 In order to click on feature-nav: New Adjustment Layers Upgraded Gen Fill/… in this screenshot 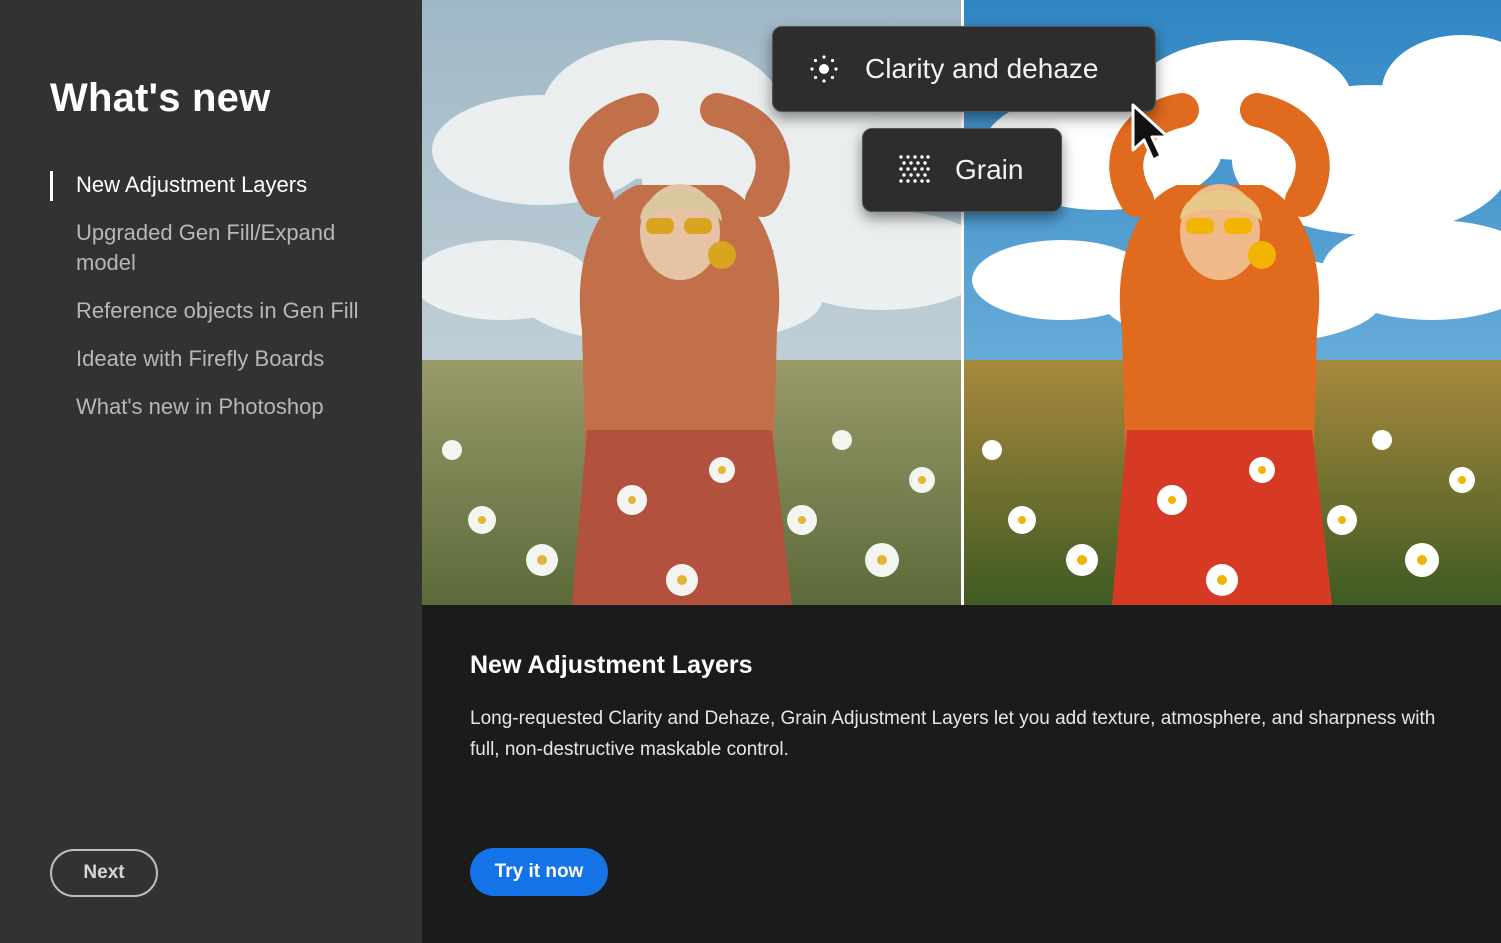, I will do `click(220, 305)`.